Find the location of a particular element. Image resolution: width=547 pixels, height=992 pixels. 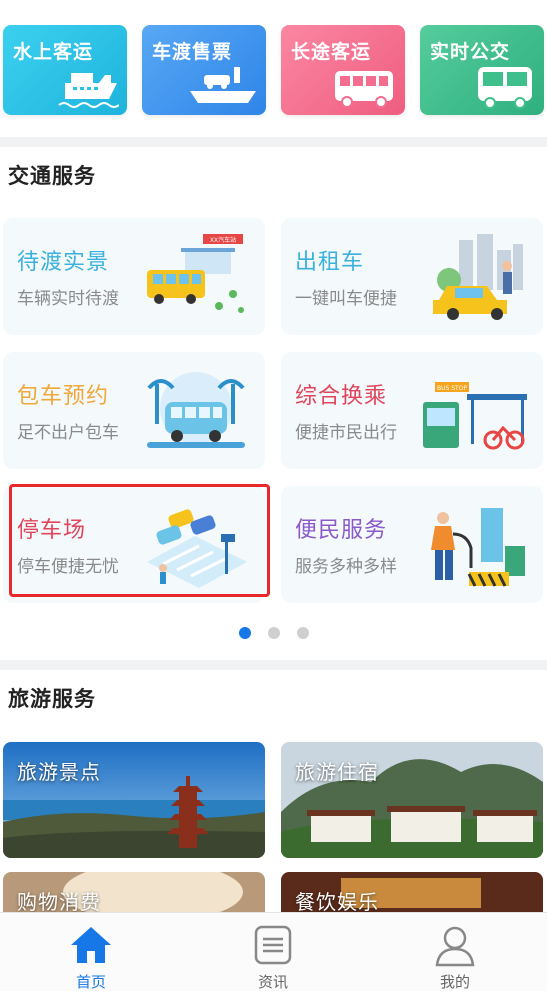

coach-bus-icon is located at coordinates (364, 89).